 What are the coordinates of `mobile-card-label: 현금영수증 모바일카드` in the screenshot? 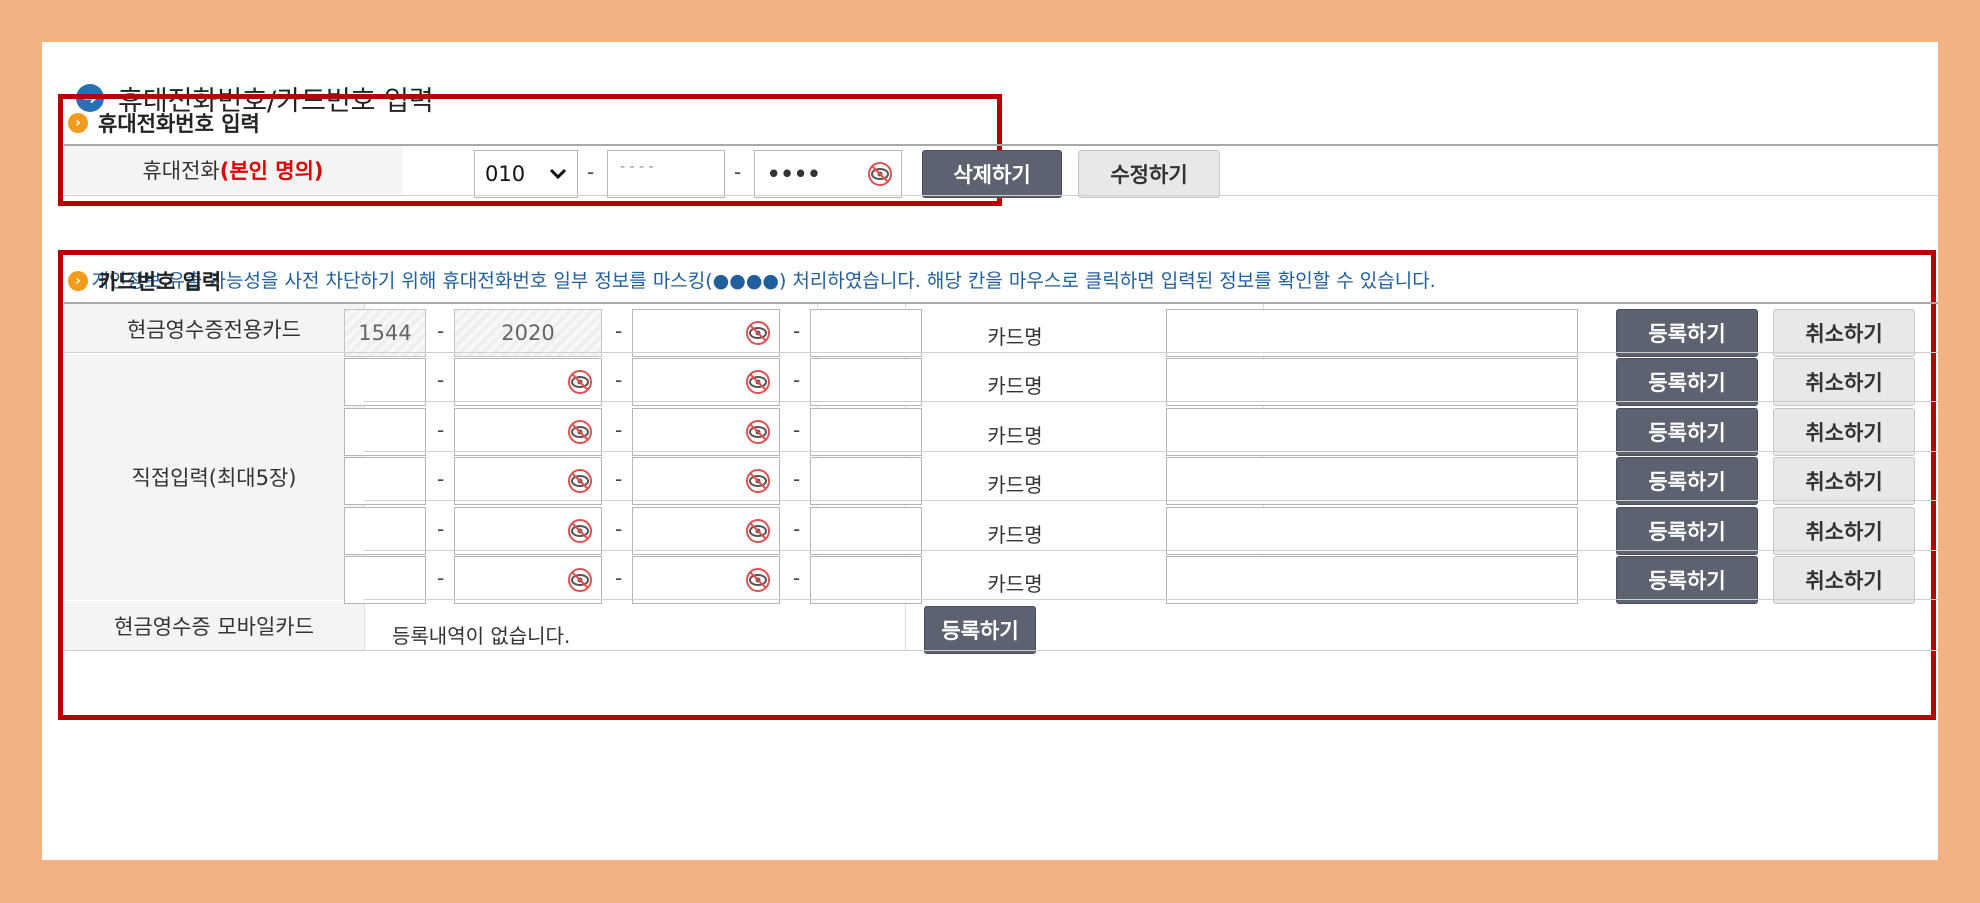 It's located at (214, 626).